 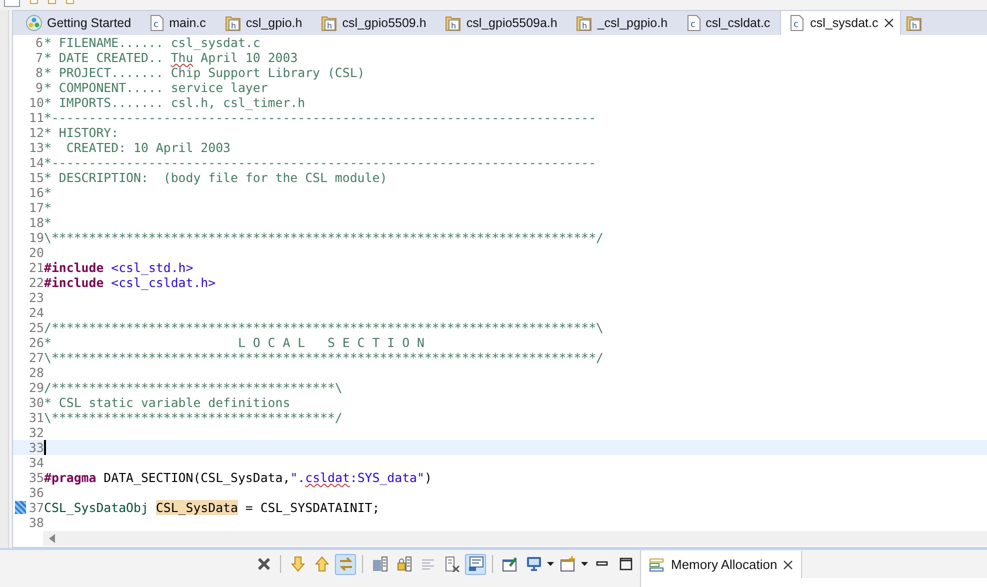 What do you see at coordinates (177, 23) in the screenshot?
I see `editor-tab: c main.c` at bounding box center [177, 23].